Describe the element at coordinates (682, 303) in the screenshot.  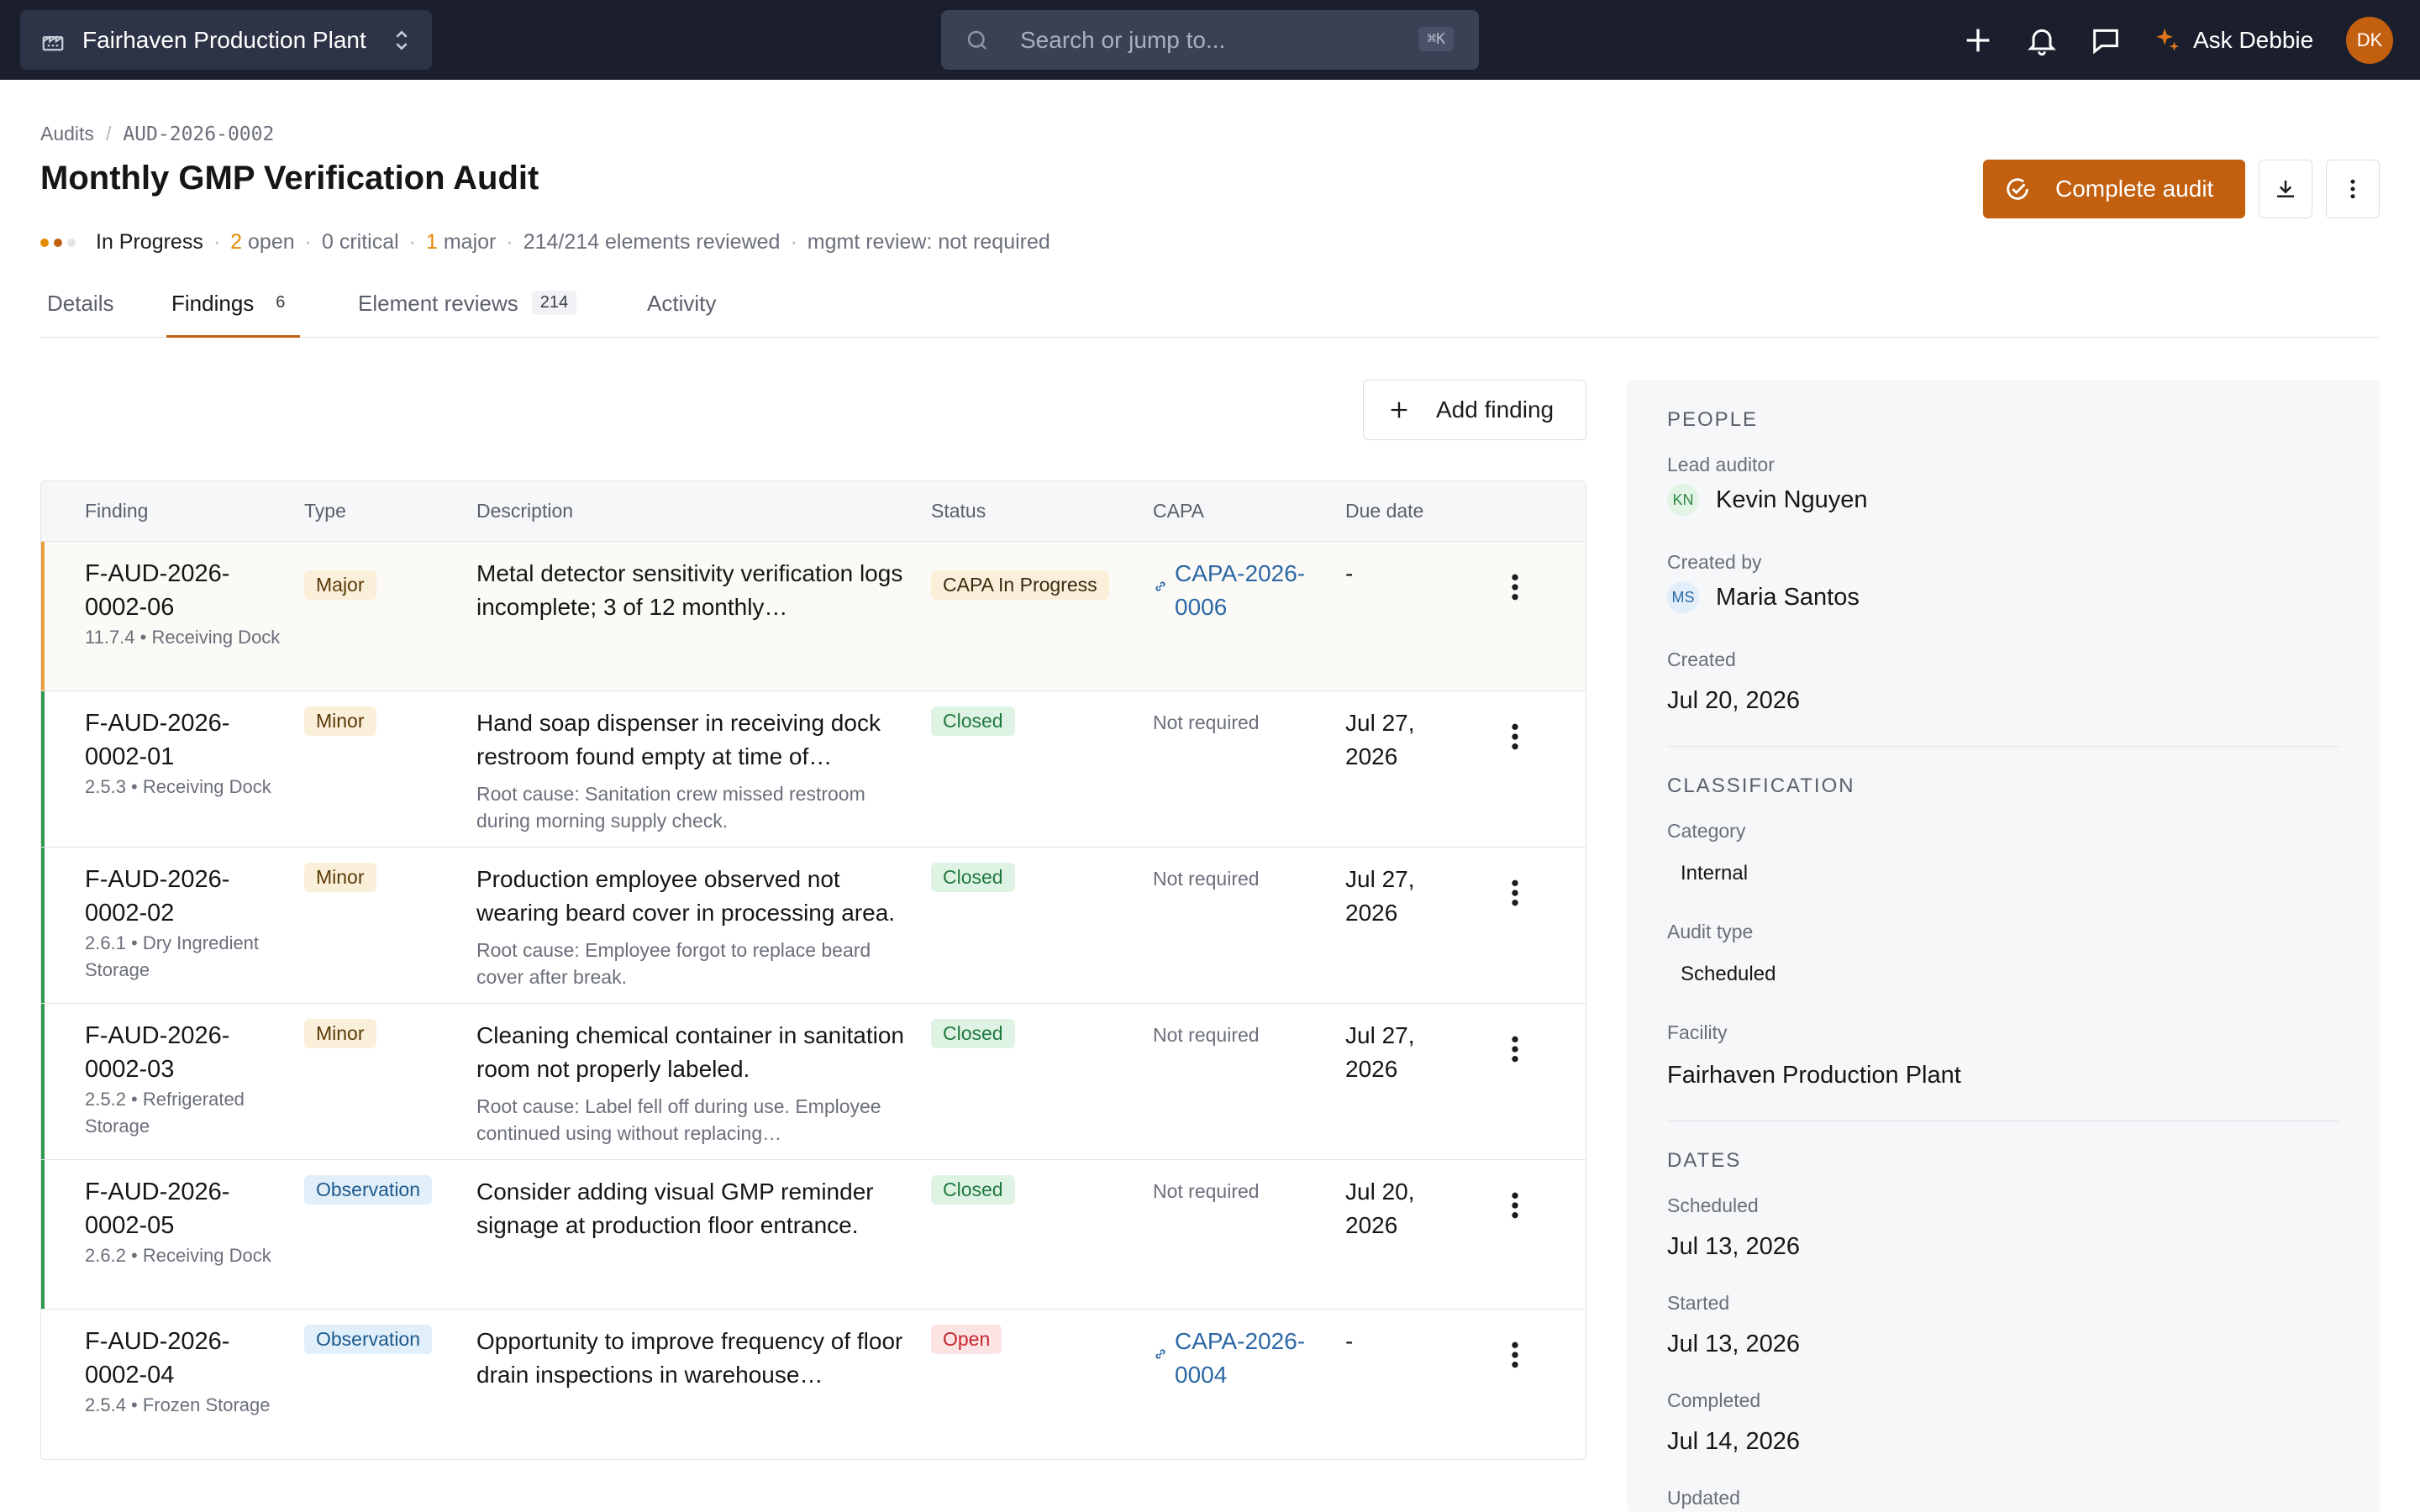
I see `tab-label: Activity` at that location.